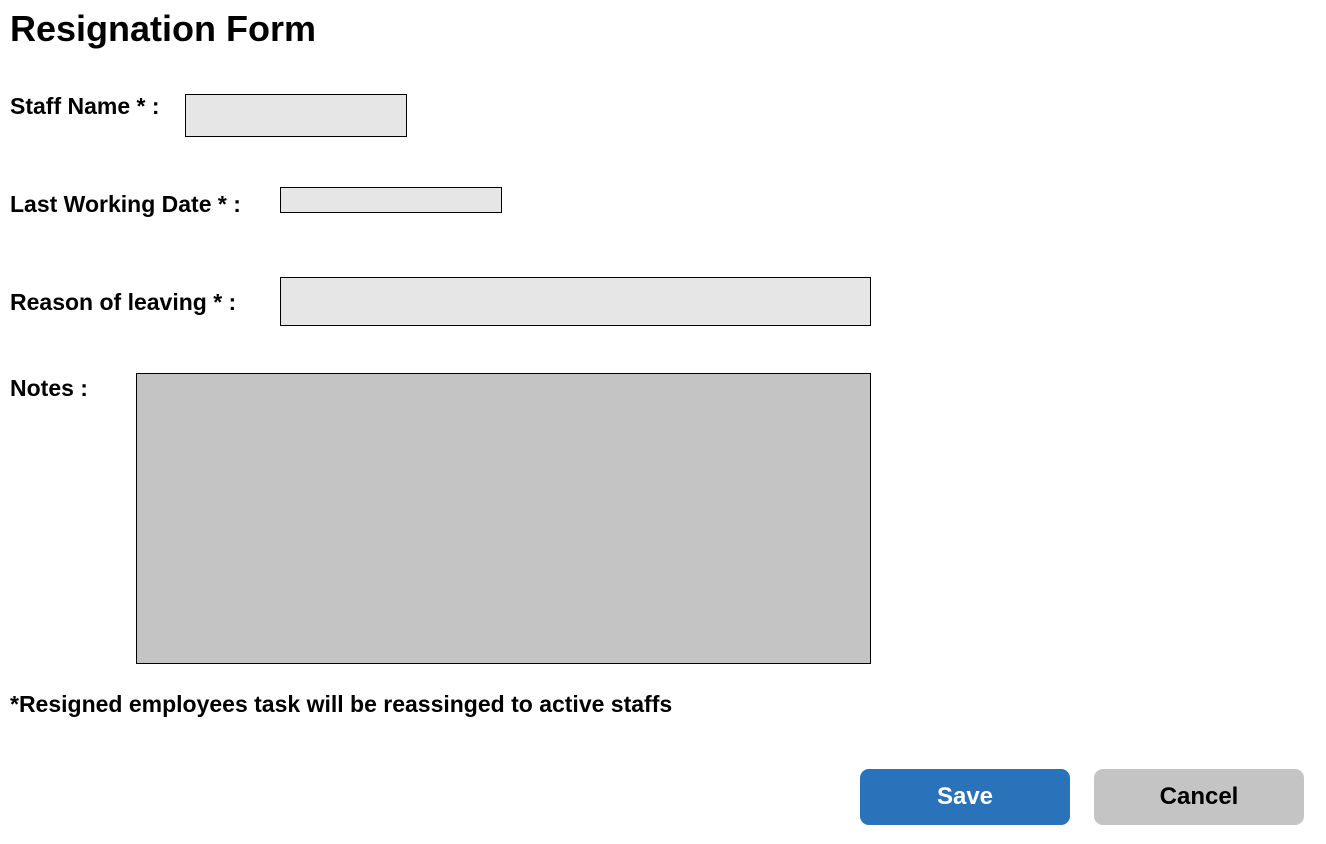 Image resolution: width=1326 pixels, height=844 pixels. I want to click on last-working-date-label: Last Working Date * :, so click(125, 204).